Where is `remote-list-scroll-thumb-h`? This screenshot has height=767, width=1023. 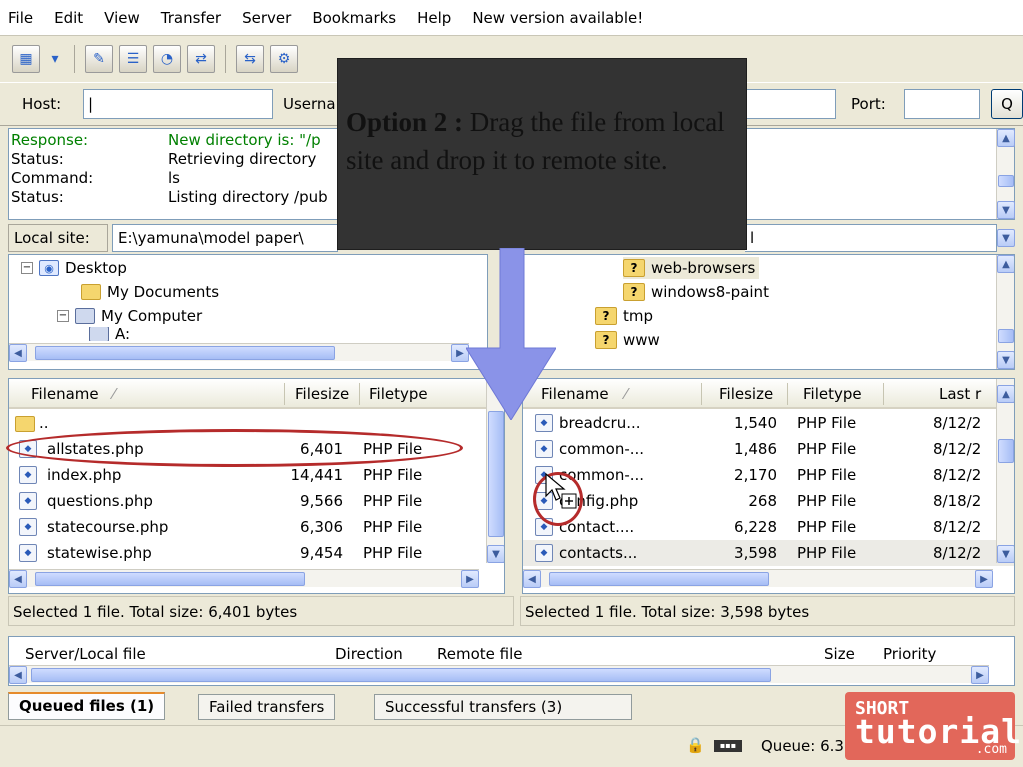 remote-list-scroll-thumb-h is located at coordinates (659, 579).